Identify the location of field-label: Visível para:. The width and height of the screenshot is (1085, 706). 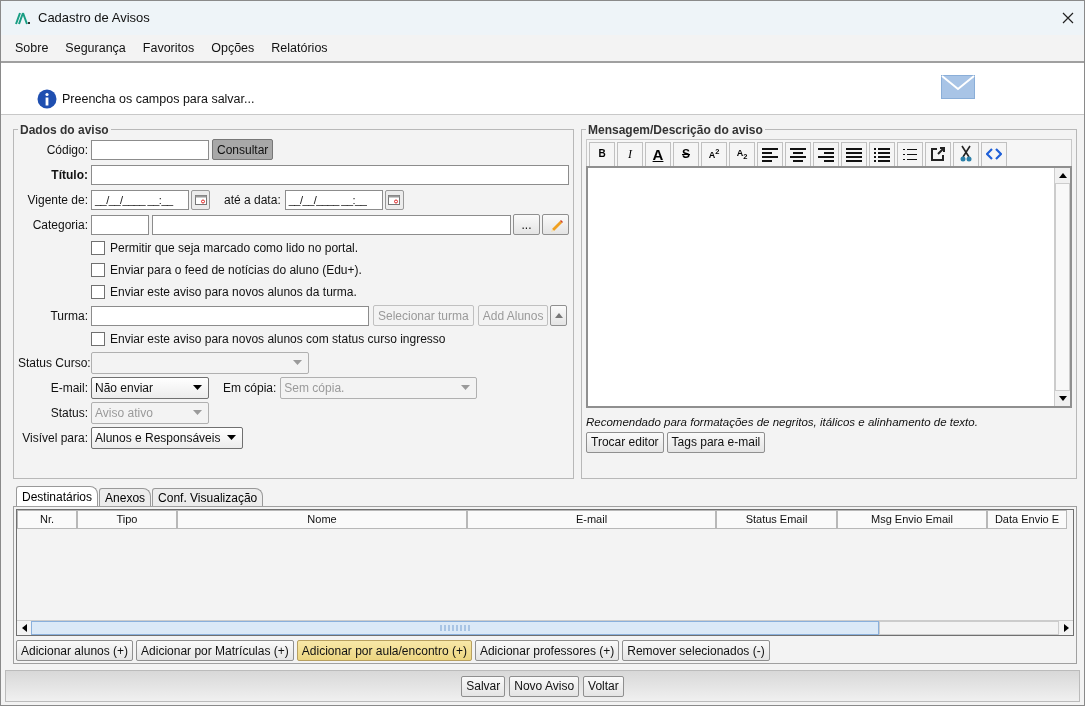
(54, 437).